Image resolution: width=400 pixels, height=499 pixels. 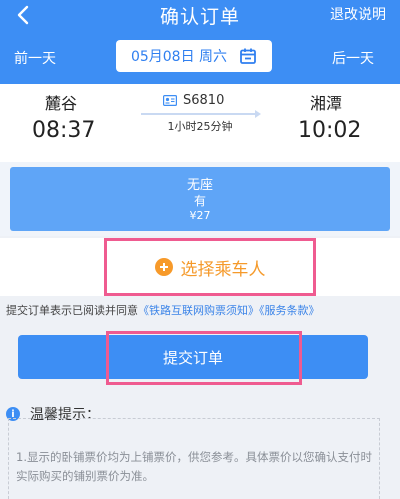 I want to click on refund-policy-link: 退改说明, so click(x=358, y=14).